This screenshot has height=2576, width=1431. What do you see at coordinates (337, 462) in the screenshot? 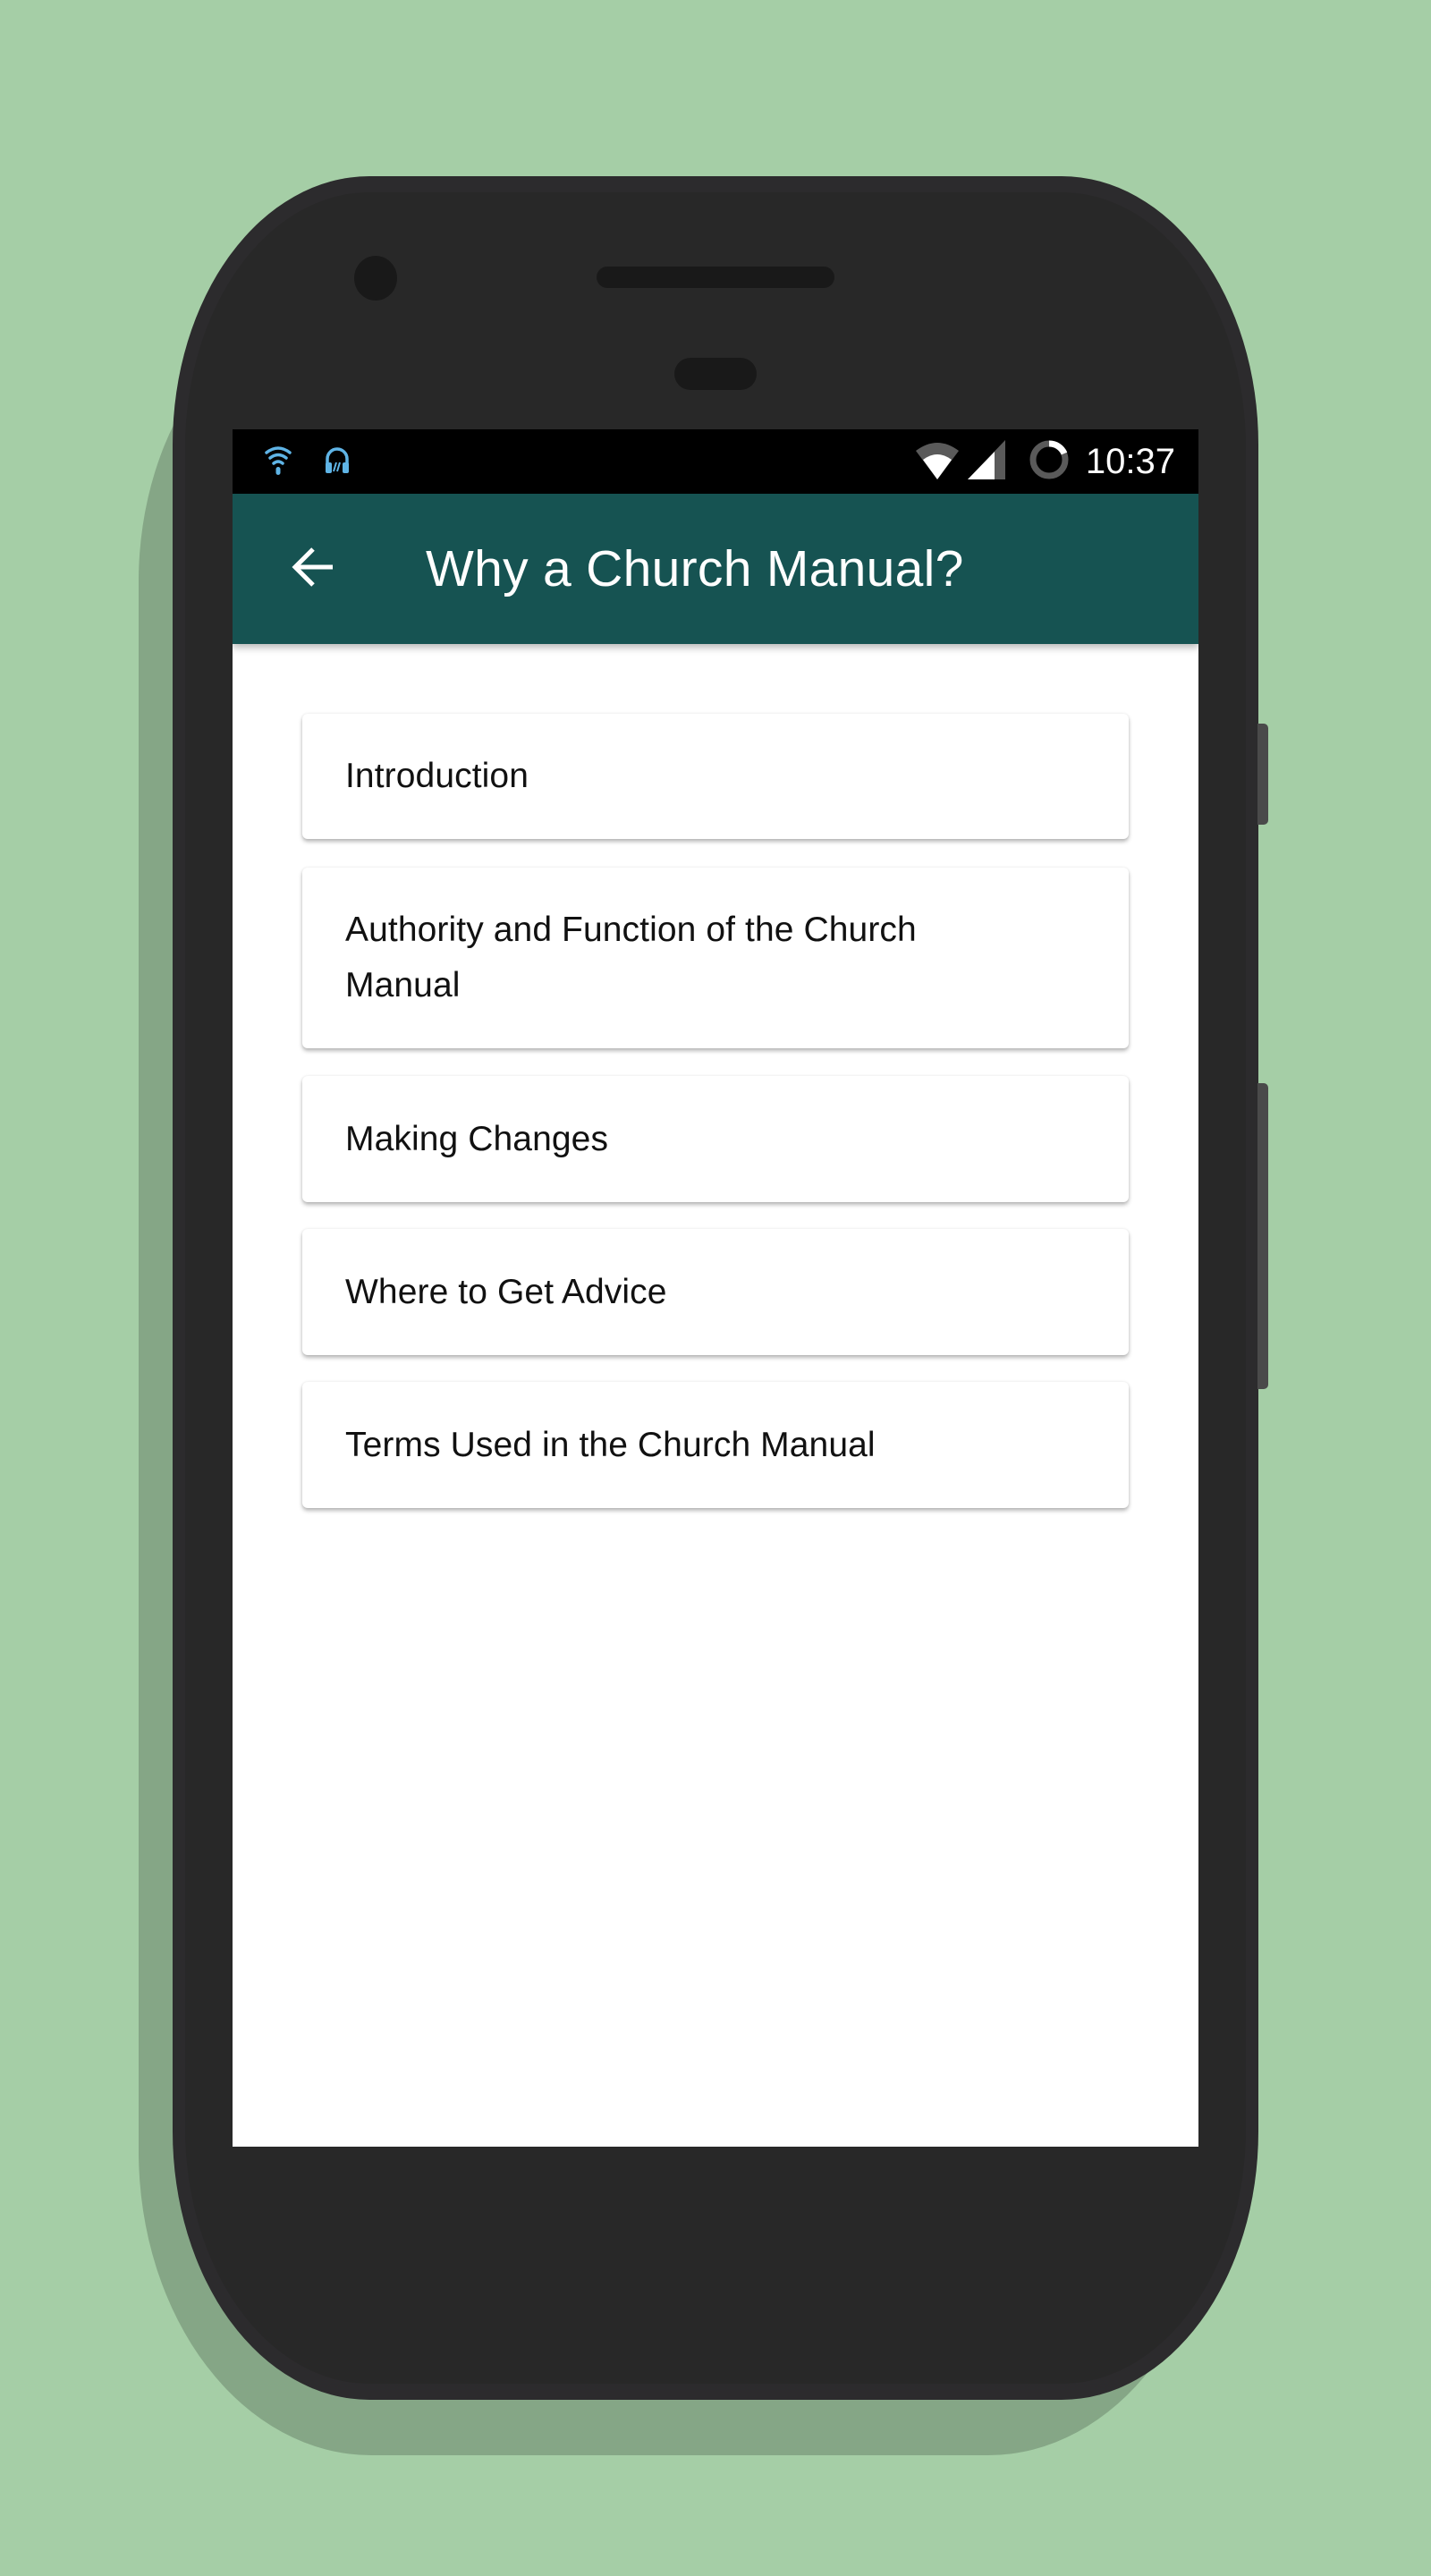
I see `headset-icon` at bounding box center [337, 462].